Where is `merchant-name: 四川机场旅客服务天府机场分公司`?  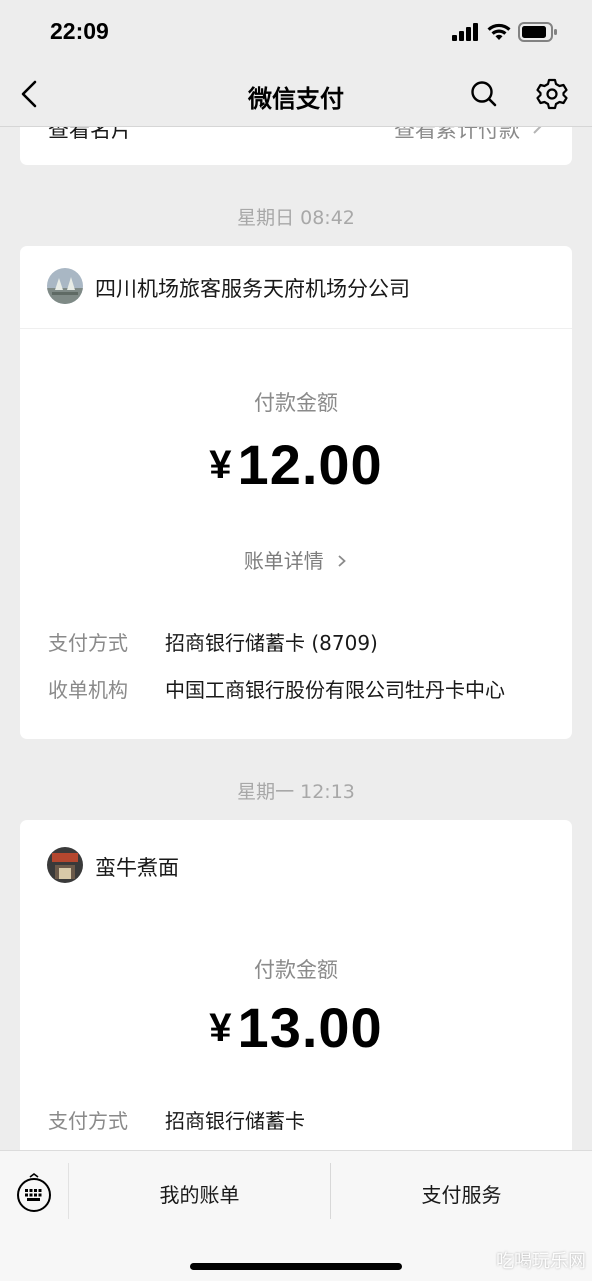 merchant-name: 四川机场旅客服务天府机场分公司 is located at coordinates (252, 289).